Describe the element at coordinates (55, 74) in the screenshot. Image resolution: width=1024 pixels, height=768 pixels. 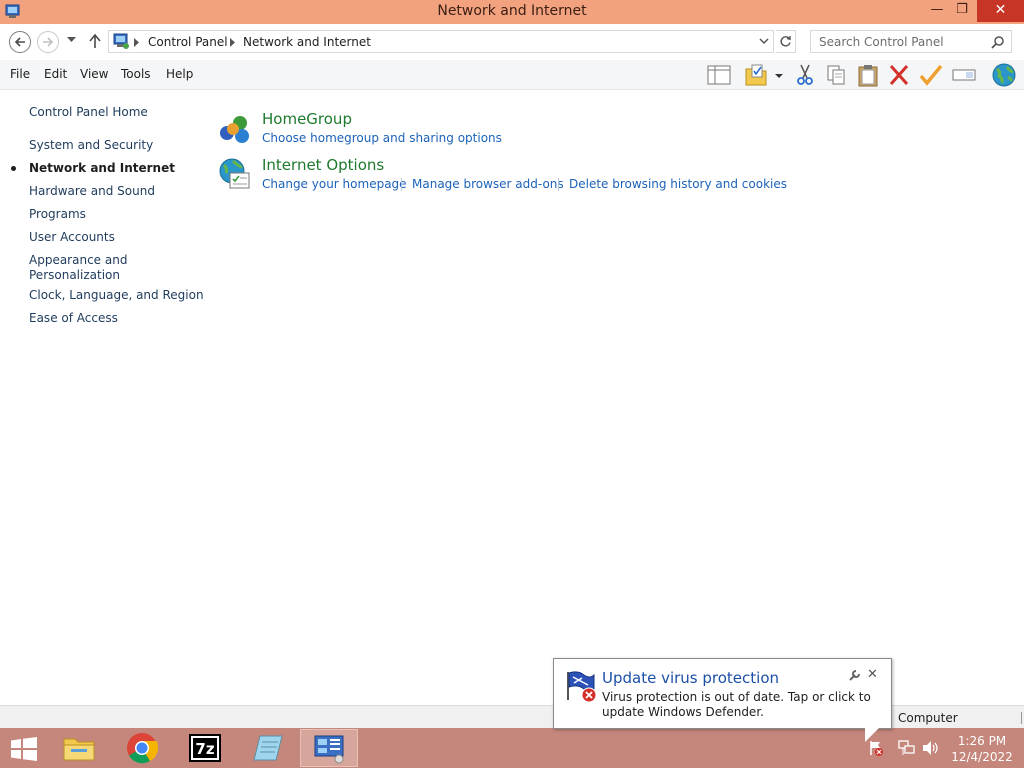
I see `menu-edit: Edit` at that location.